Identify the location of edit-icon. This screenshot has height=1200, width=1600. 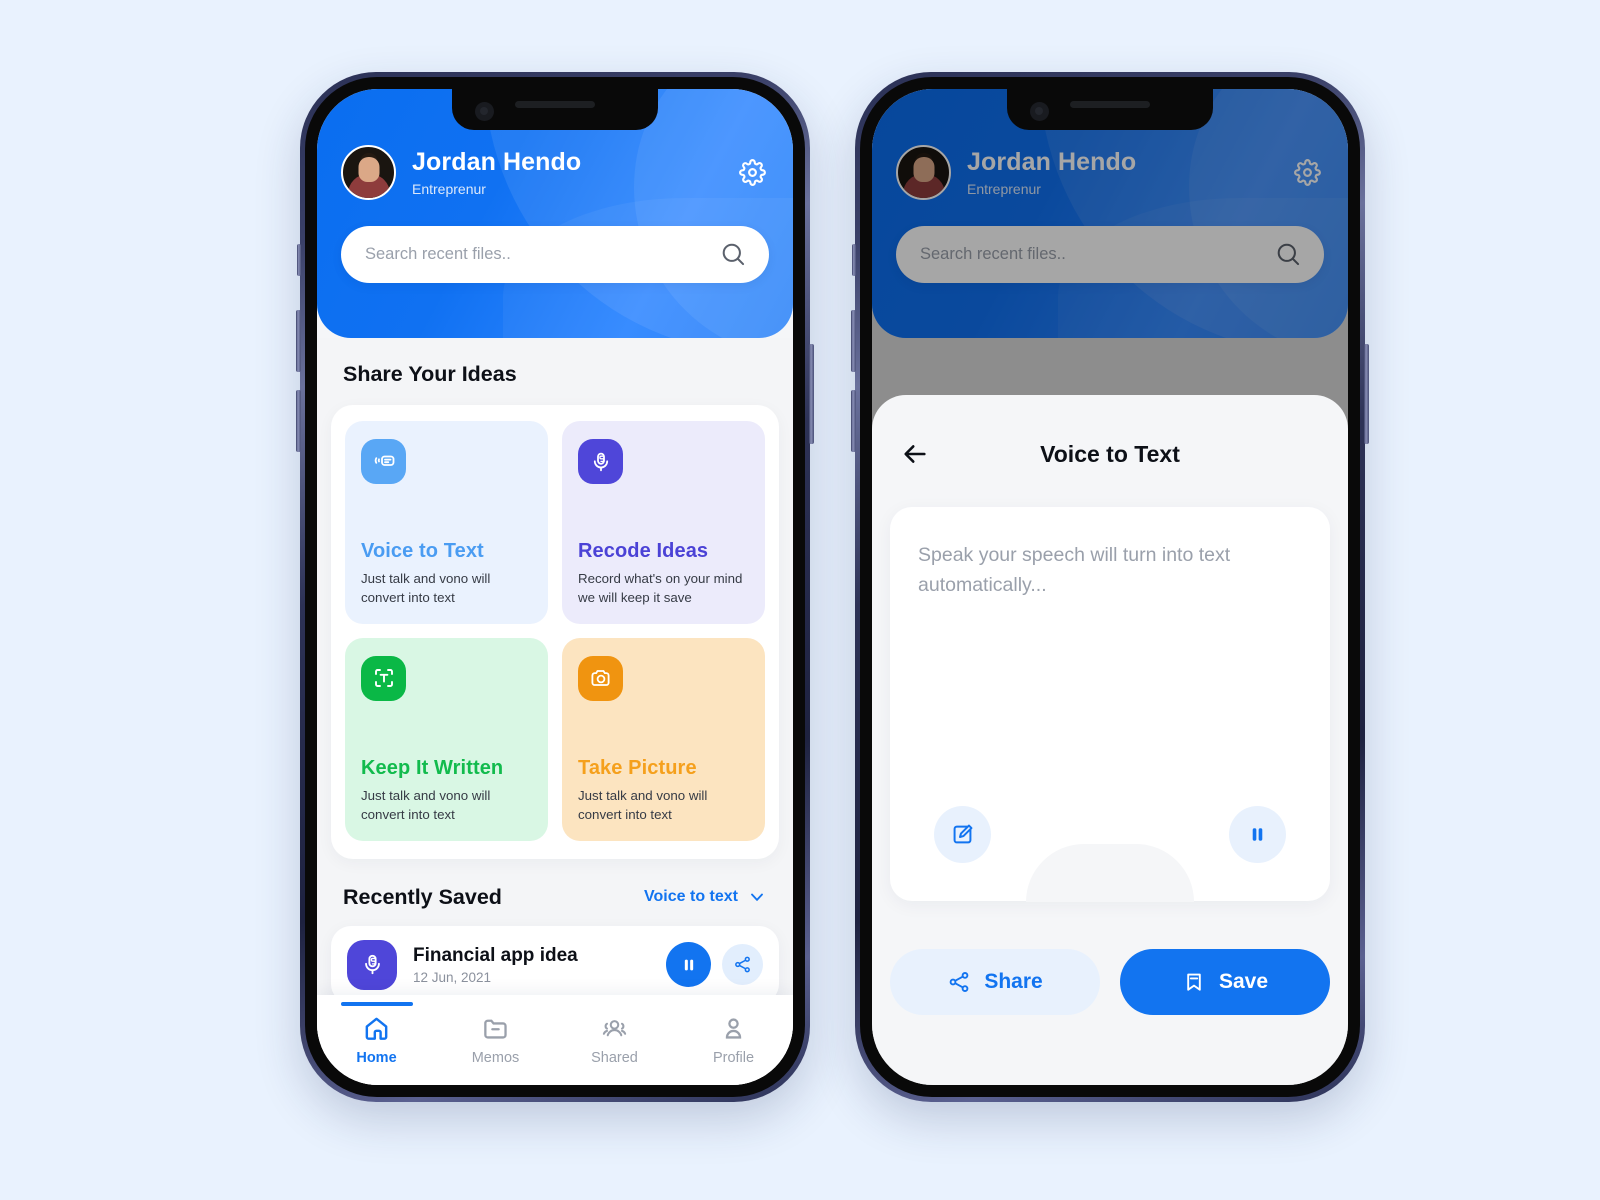
(963, 834).